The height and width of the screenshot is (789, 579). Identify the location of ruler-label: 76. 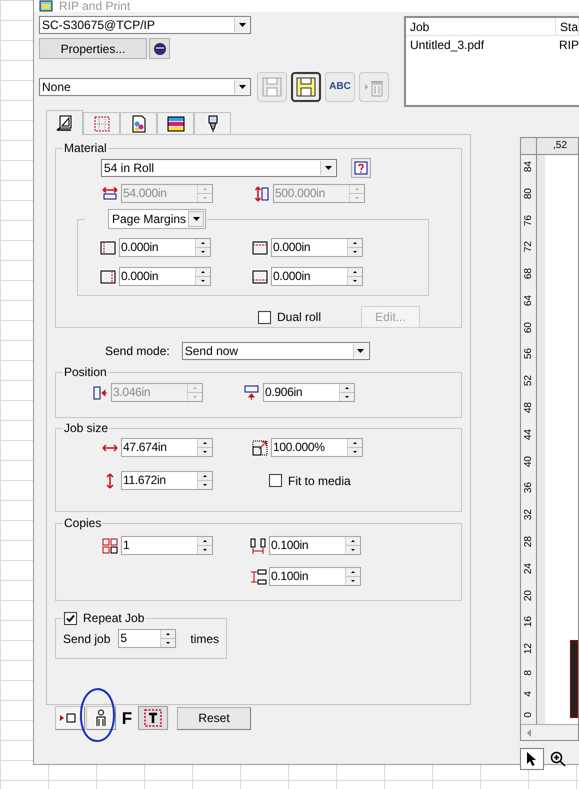
(529, 220).